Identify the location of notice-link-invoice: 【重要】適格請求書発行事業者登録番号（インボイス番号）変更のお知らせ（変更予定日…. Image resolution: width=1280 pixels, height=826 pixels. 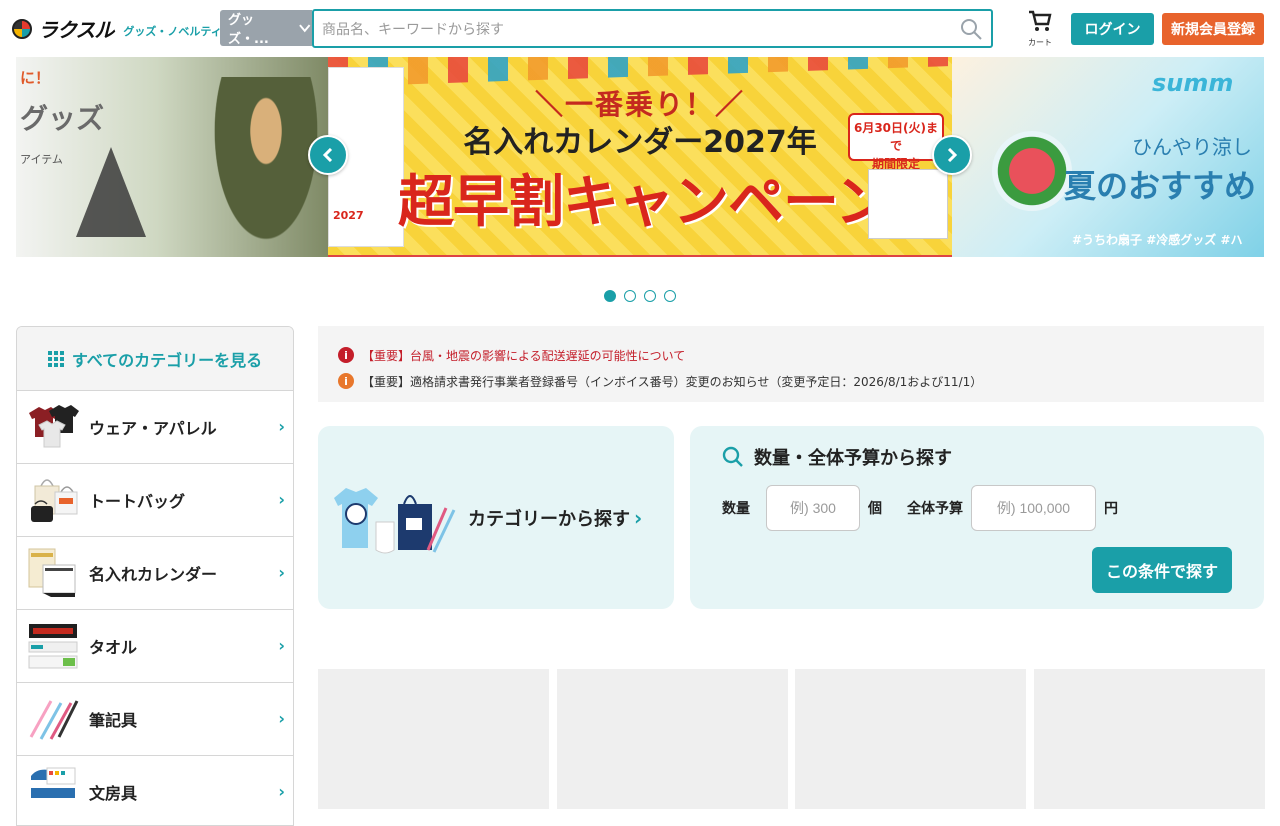
(672, 381).